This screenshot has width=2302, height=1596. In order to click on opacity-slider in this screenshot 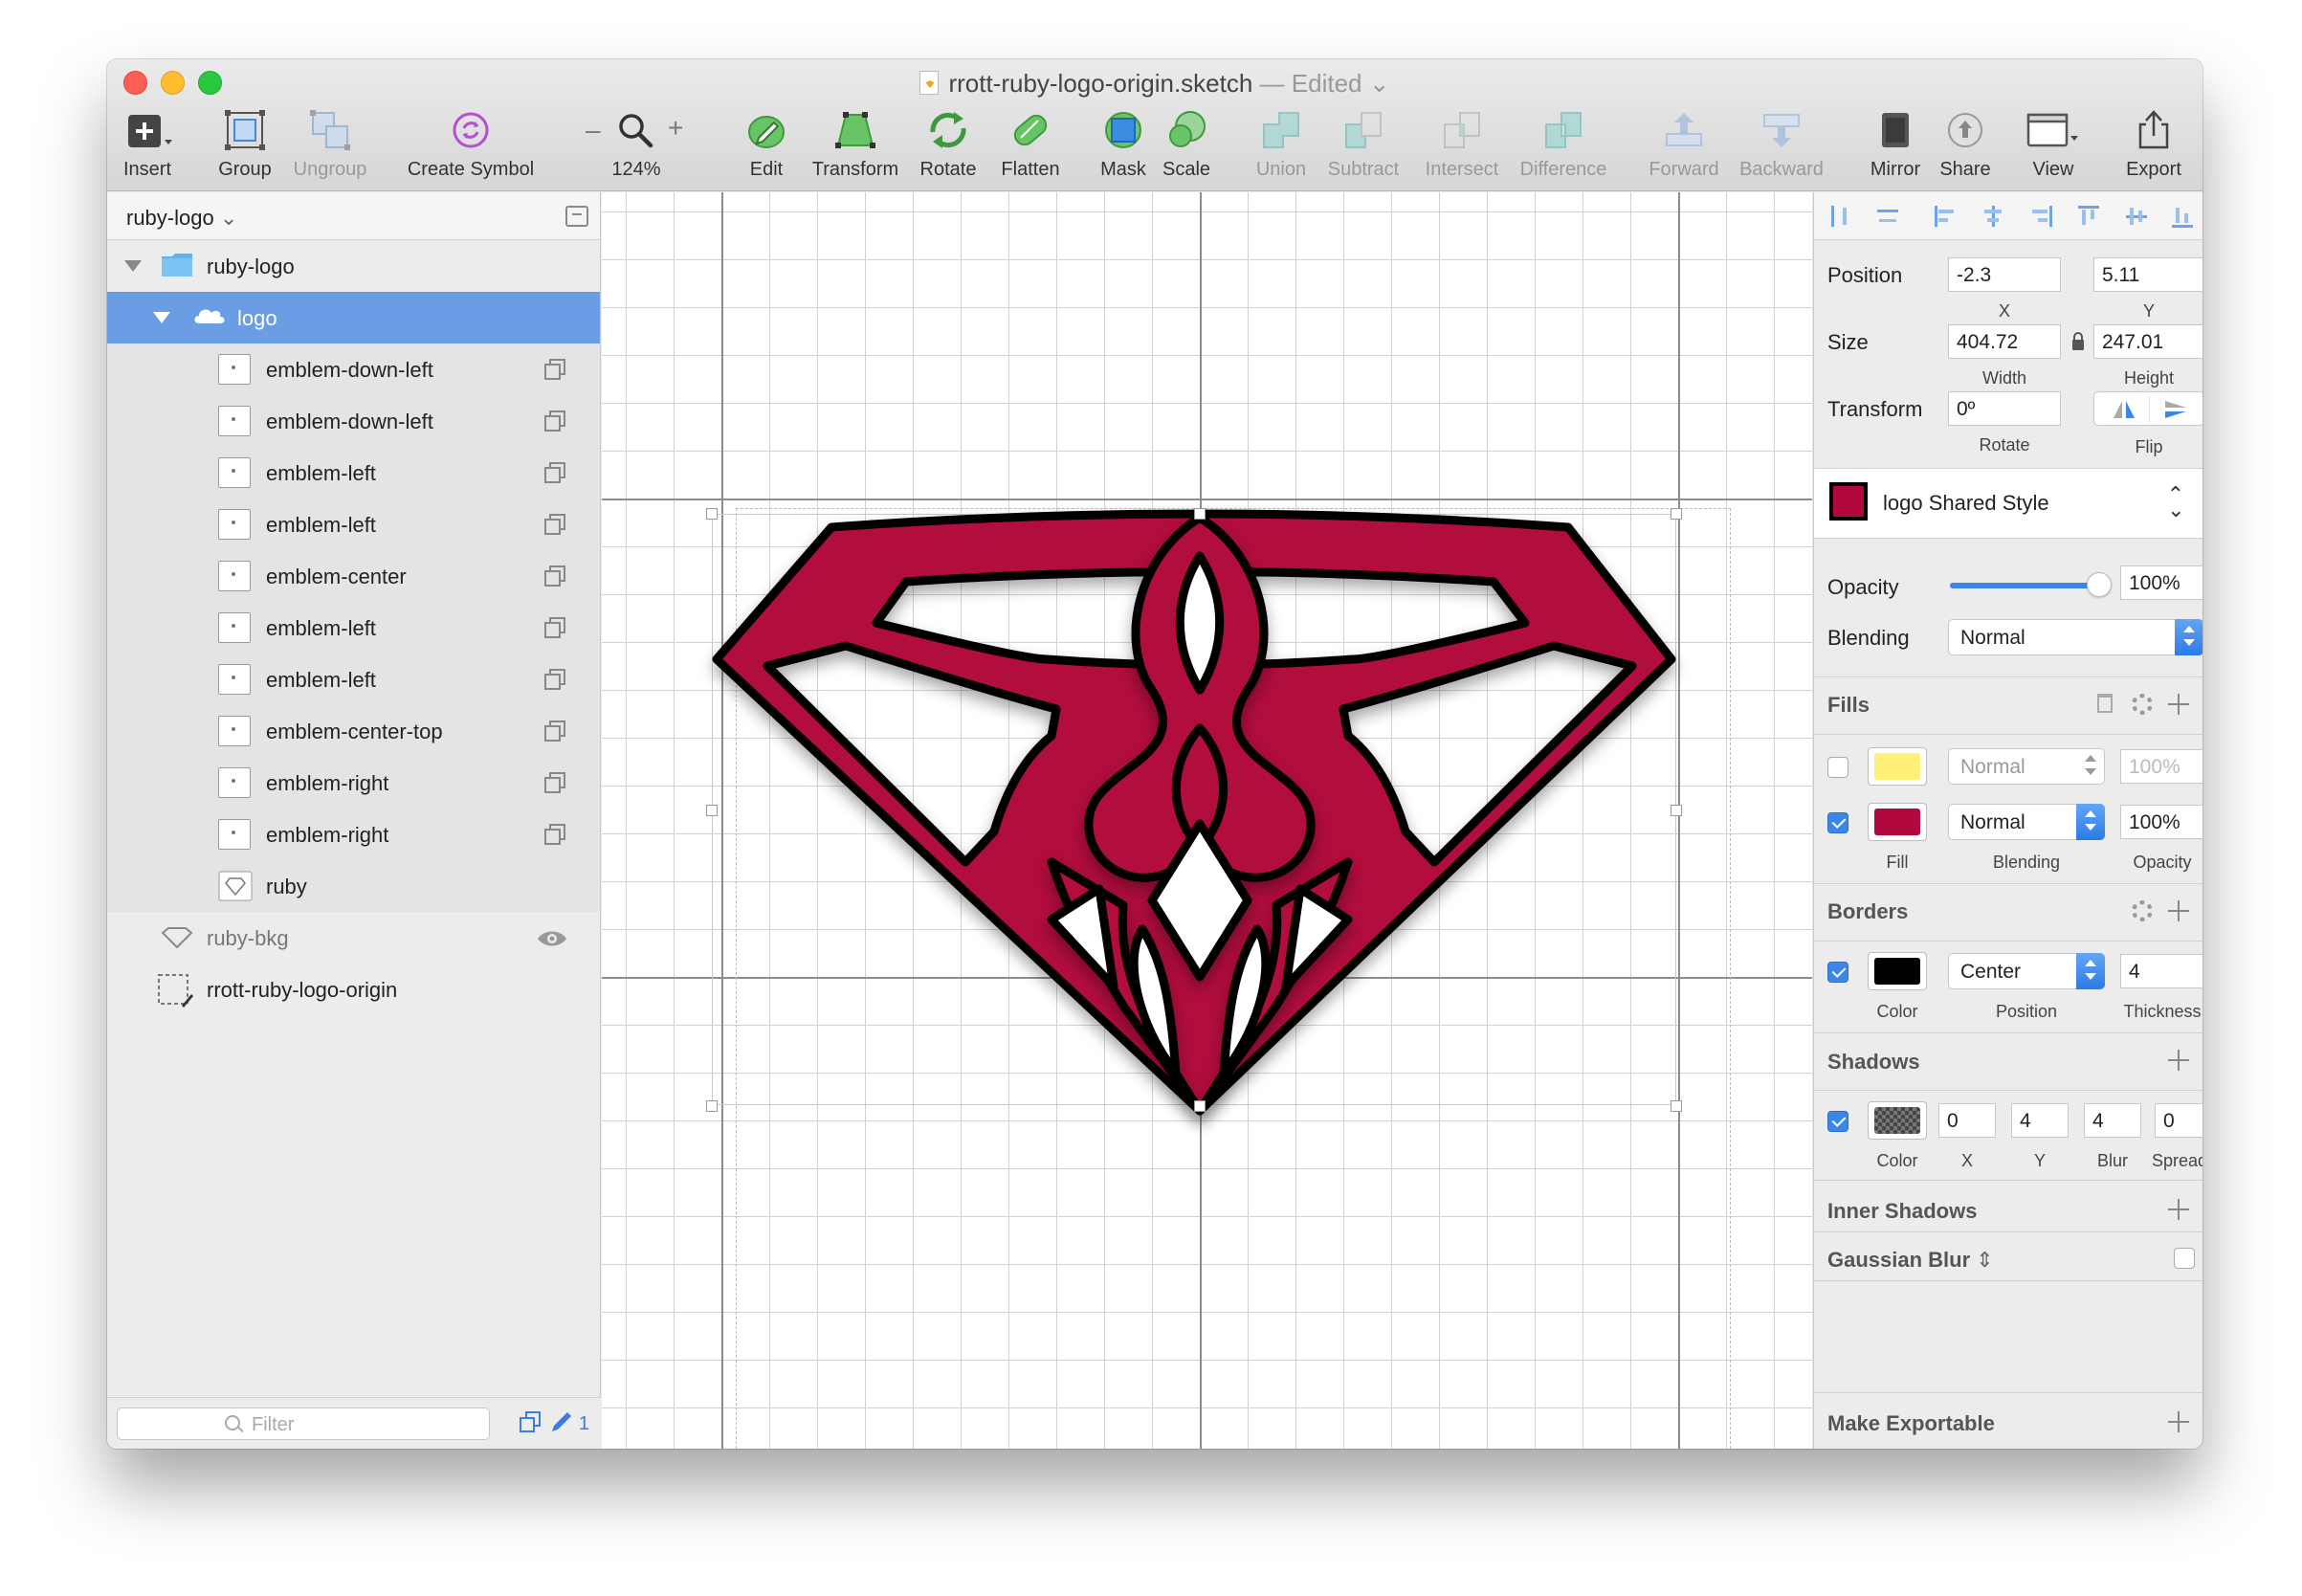, I will do `click(2031, 585)`.